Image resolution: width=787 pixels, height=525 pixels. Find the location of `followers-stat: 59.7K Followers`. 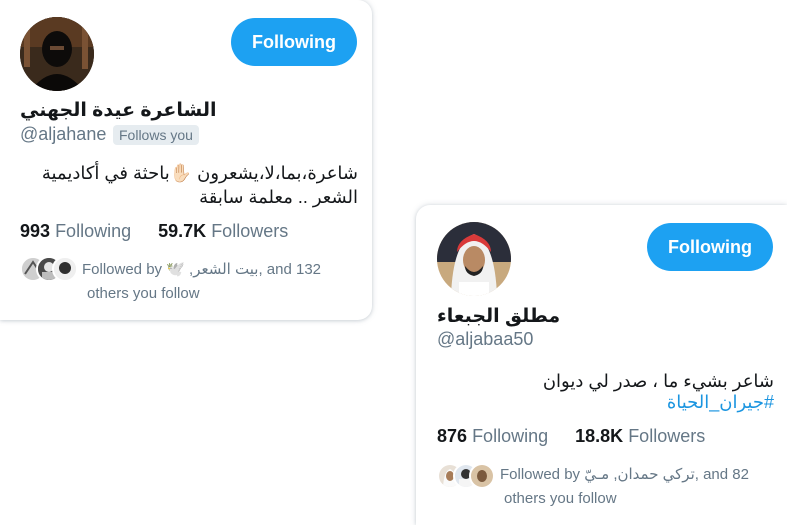

followers-stat: 59.7K Followers is located at coordinates (223, 231).